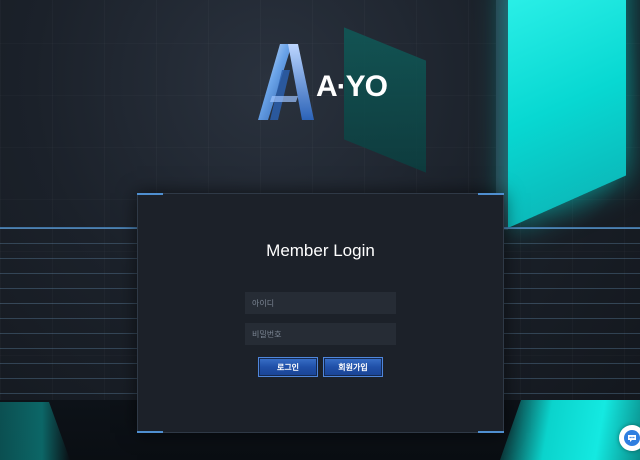  I want to click on signup-button: 회원가입, so click(353, 367).